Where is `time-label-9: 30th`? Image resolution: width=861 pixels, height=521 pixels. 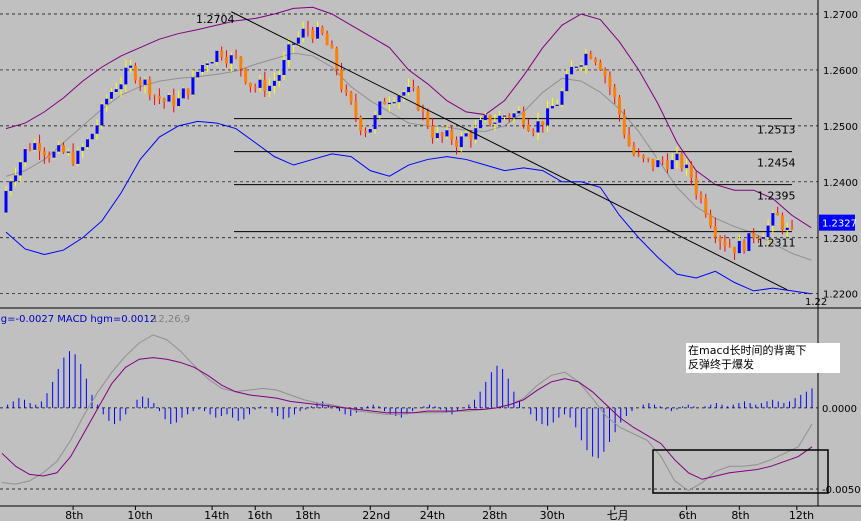
time-label-9: 30th is located at coordinates (552, 515).